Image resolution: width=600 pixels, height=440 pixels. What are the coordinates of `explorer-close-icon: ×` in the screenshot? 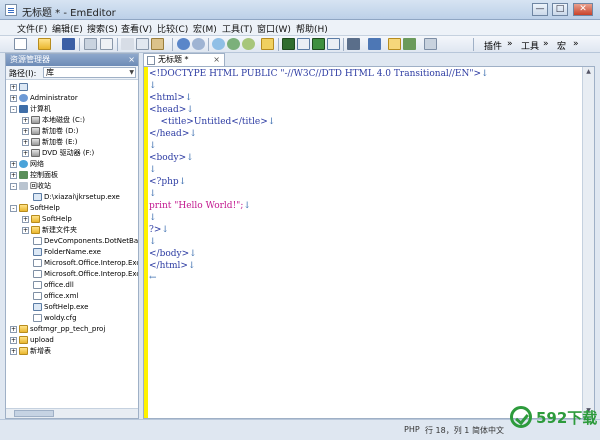 It's located at (131, 60).